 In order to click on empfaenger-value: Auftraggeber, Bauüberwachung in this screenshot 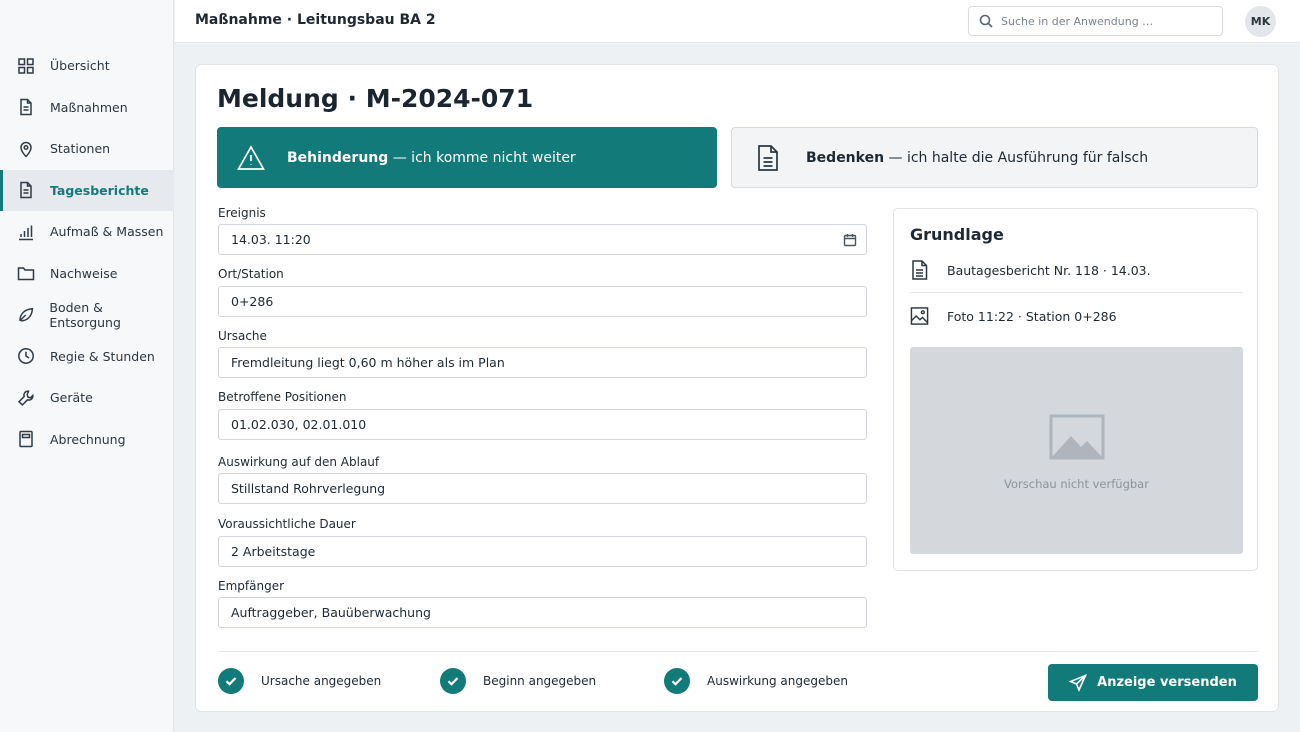, I will do `click(331, 612)`.